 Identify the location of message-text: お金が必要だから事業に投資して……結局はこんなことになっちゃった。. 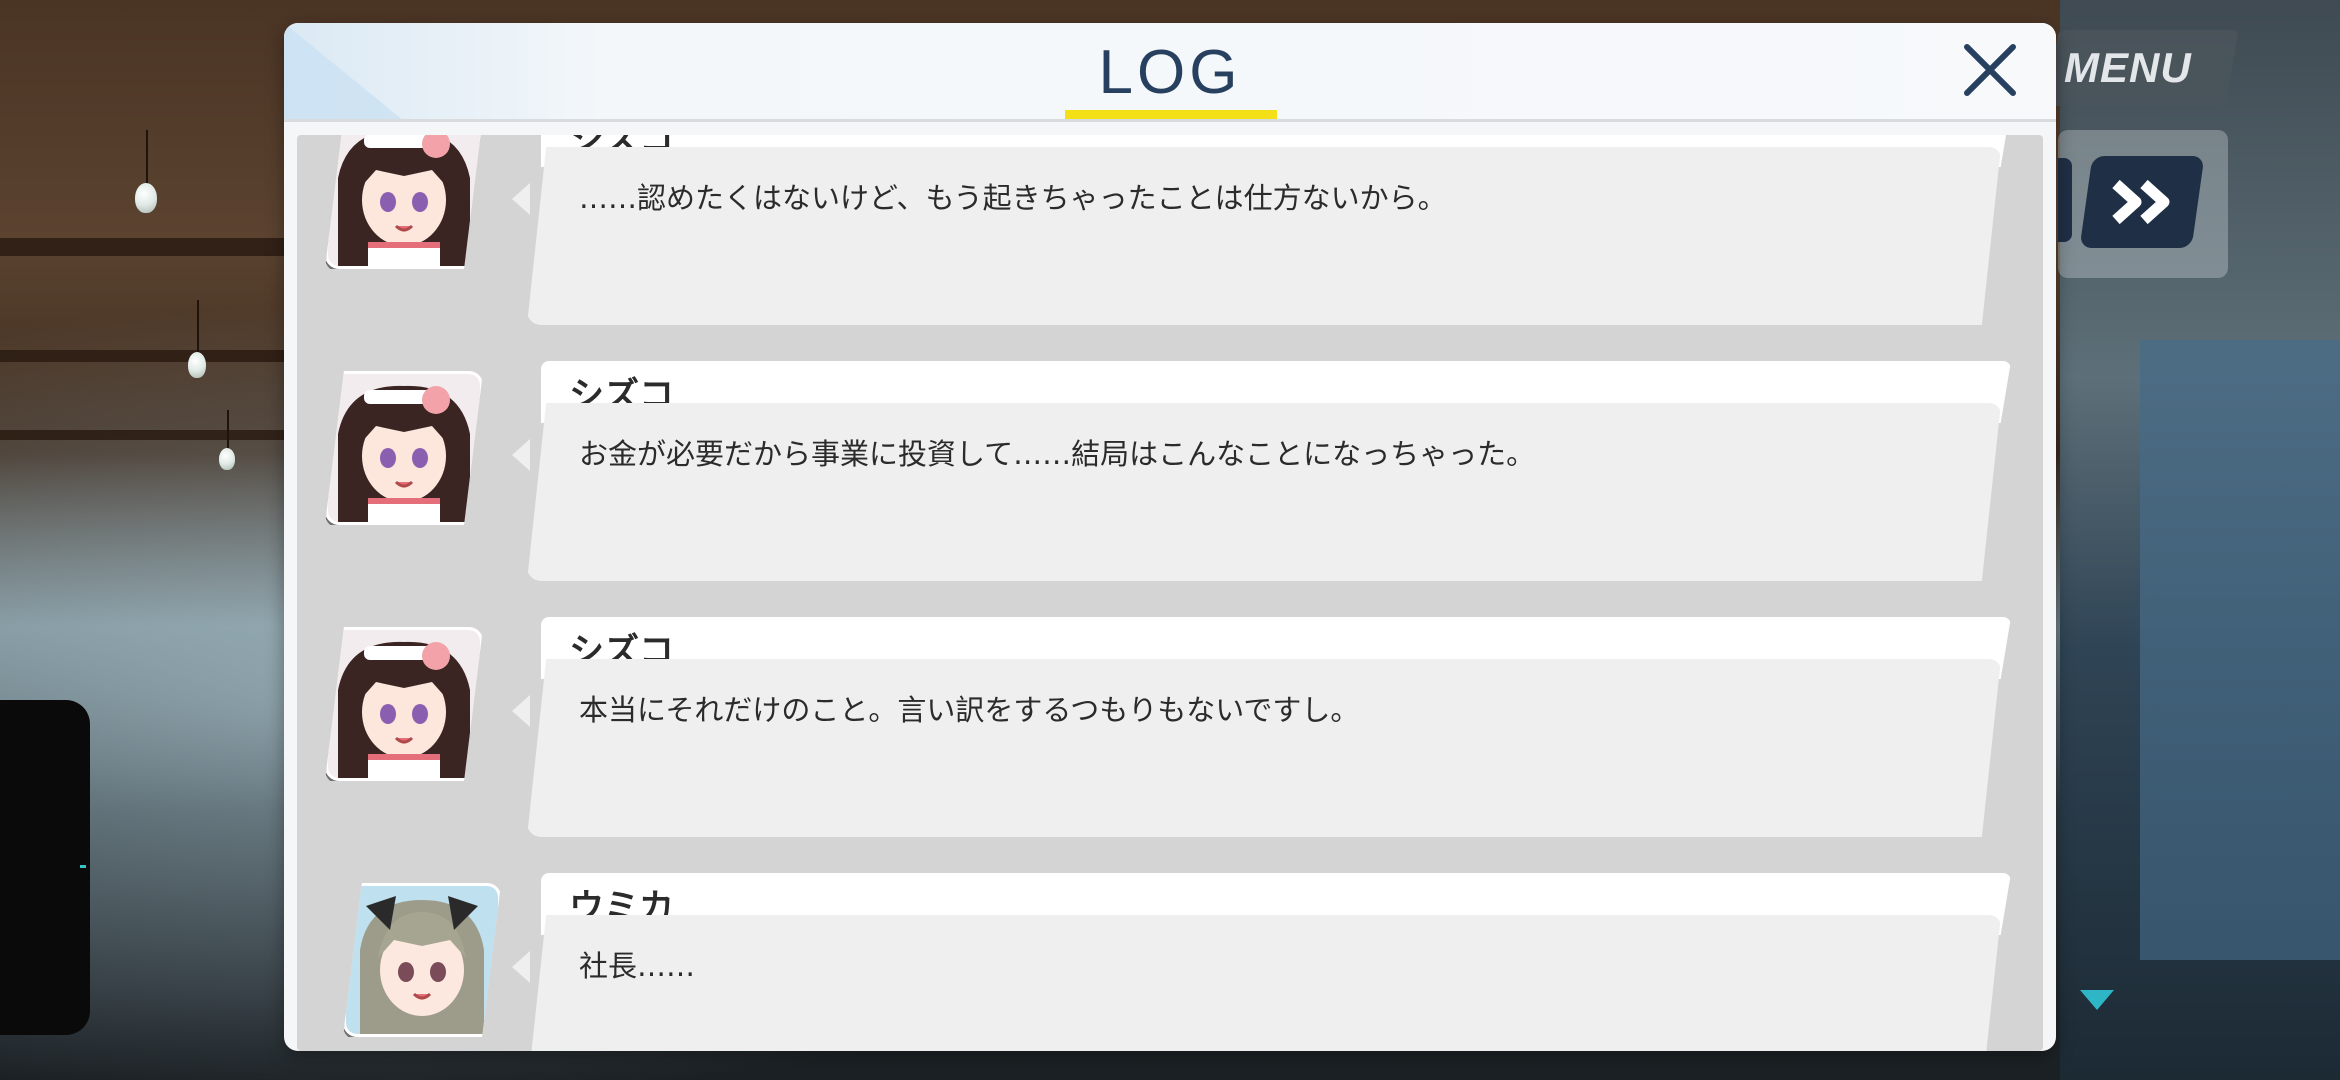
(1057, 454).